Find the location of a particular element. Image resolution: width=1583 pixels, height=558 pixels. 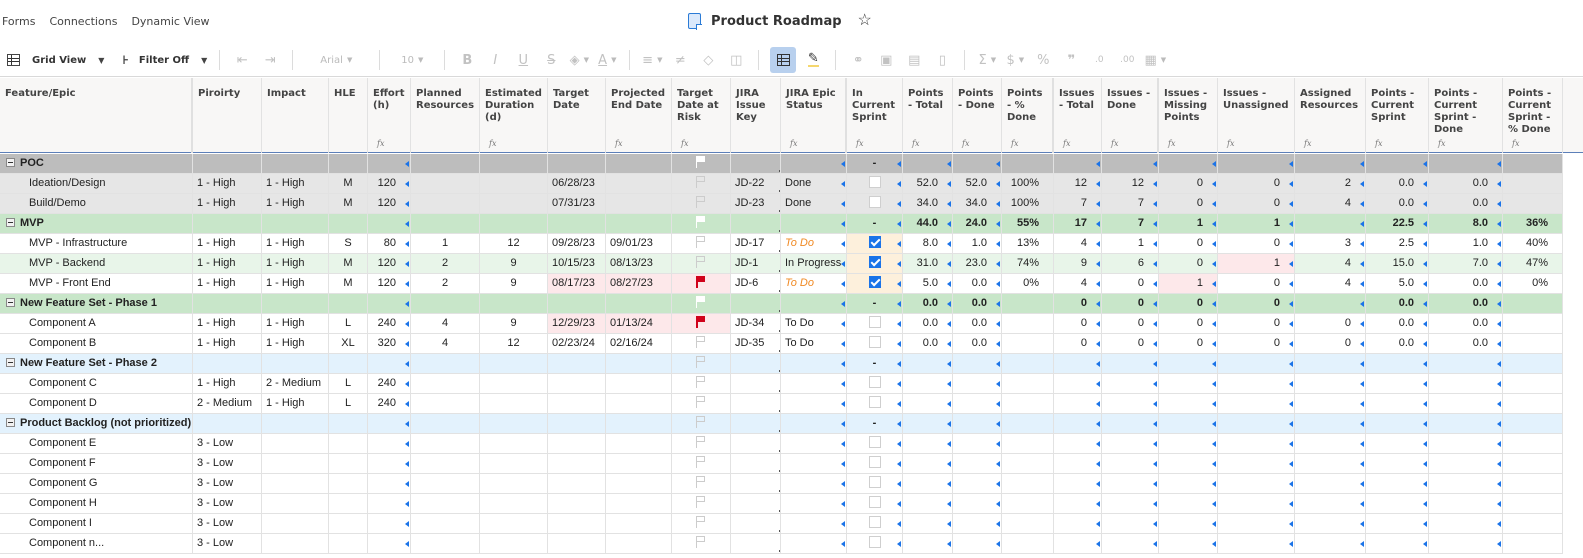

cell-jira-issue-key: JD-34 is located at coordinates (756, 323).